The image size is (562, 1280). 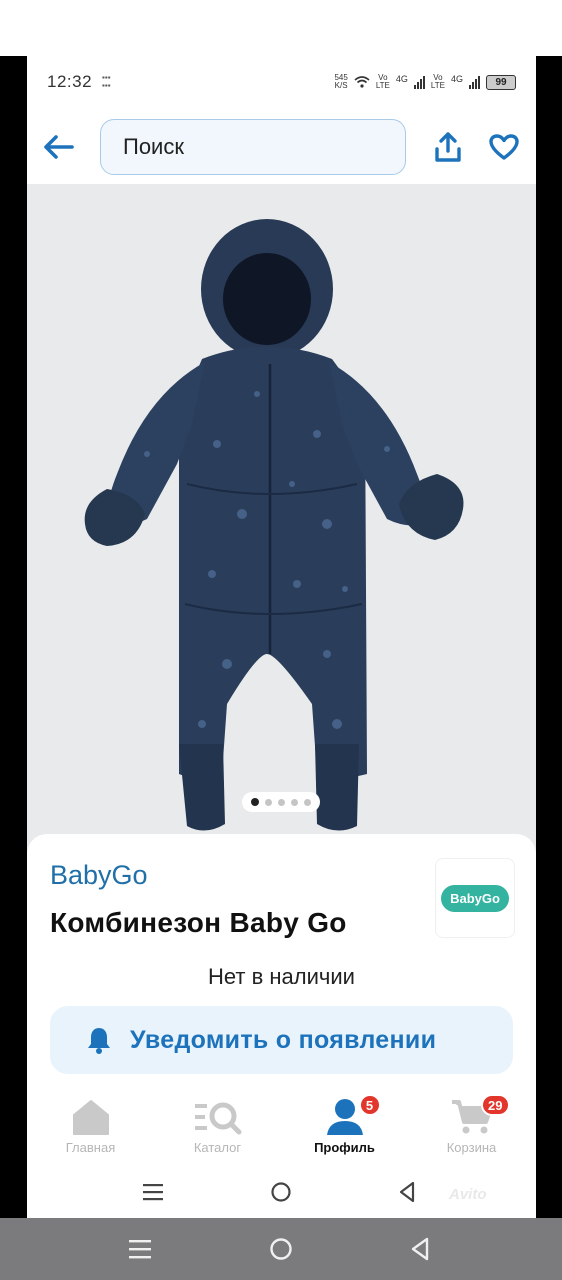 I want to click on nav-item-profile: 5 Профиль, so click(x=344, y=1128).